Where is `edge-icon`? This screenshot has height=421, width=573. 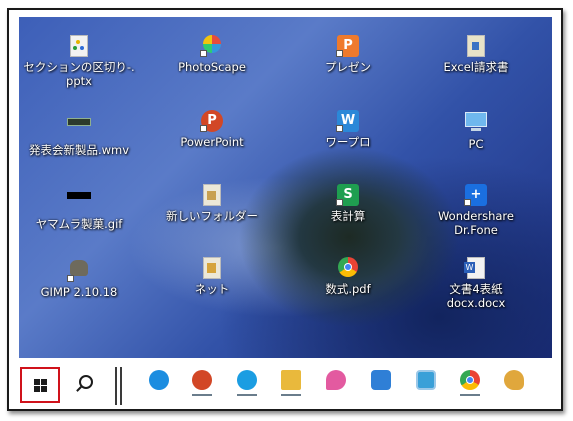
edge-icon is located at coordinates (247, 380).